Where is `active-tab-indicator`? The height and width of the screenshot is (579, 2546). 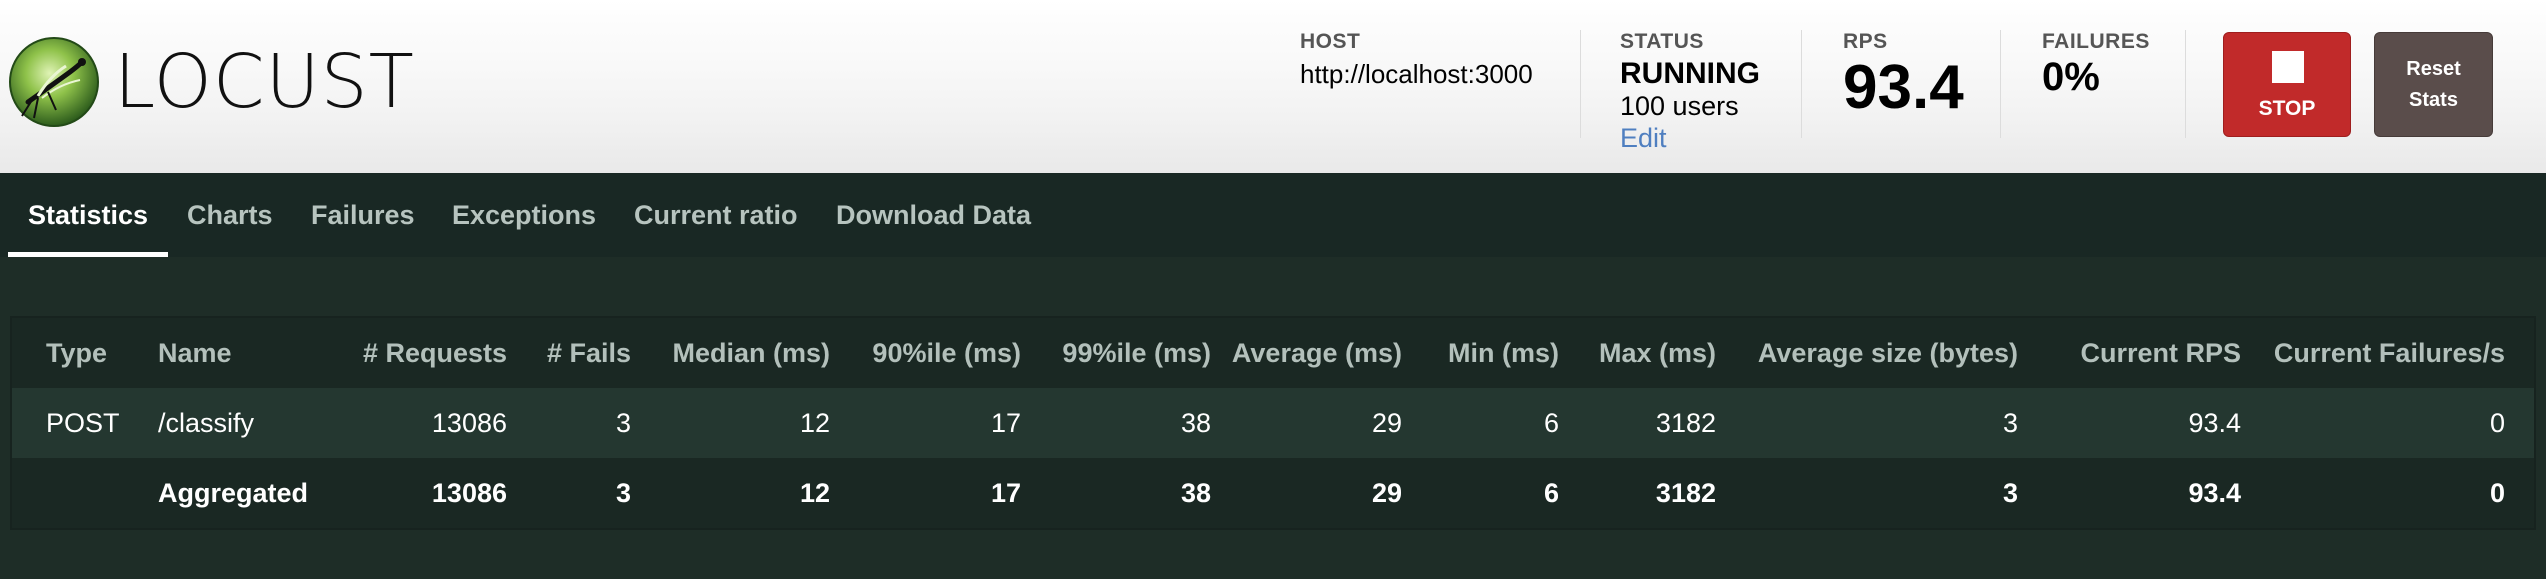
active-tab-indicator is located at coordinates (88, 254).